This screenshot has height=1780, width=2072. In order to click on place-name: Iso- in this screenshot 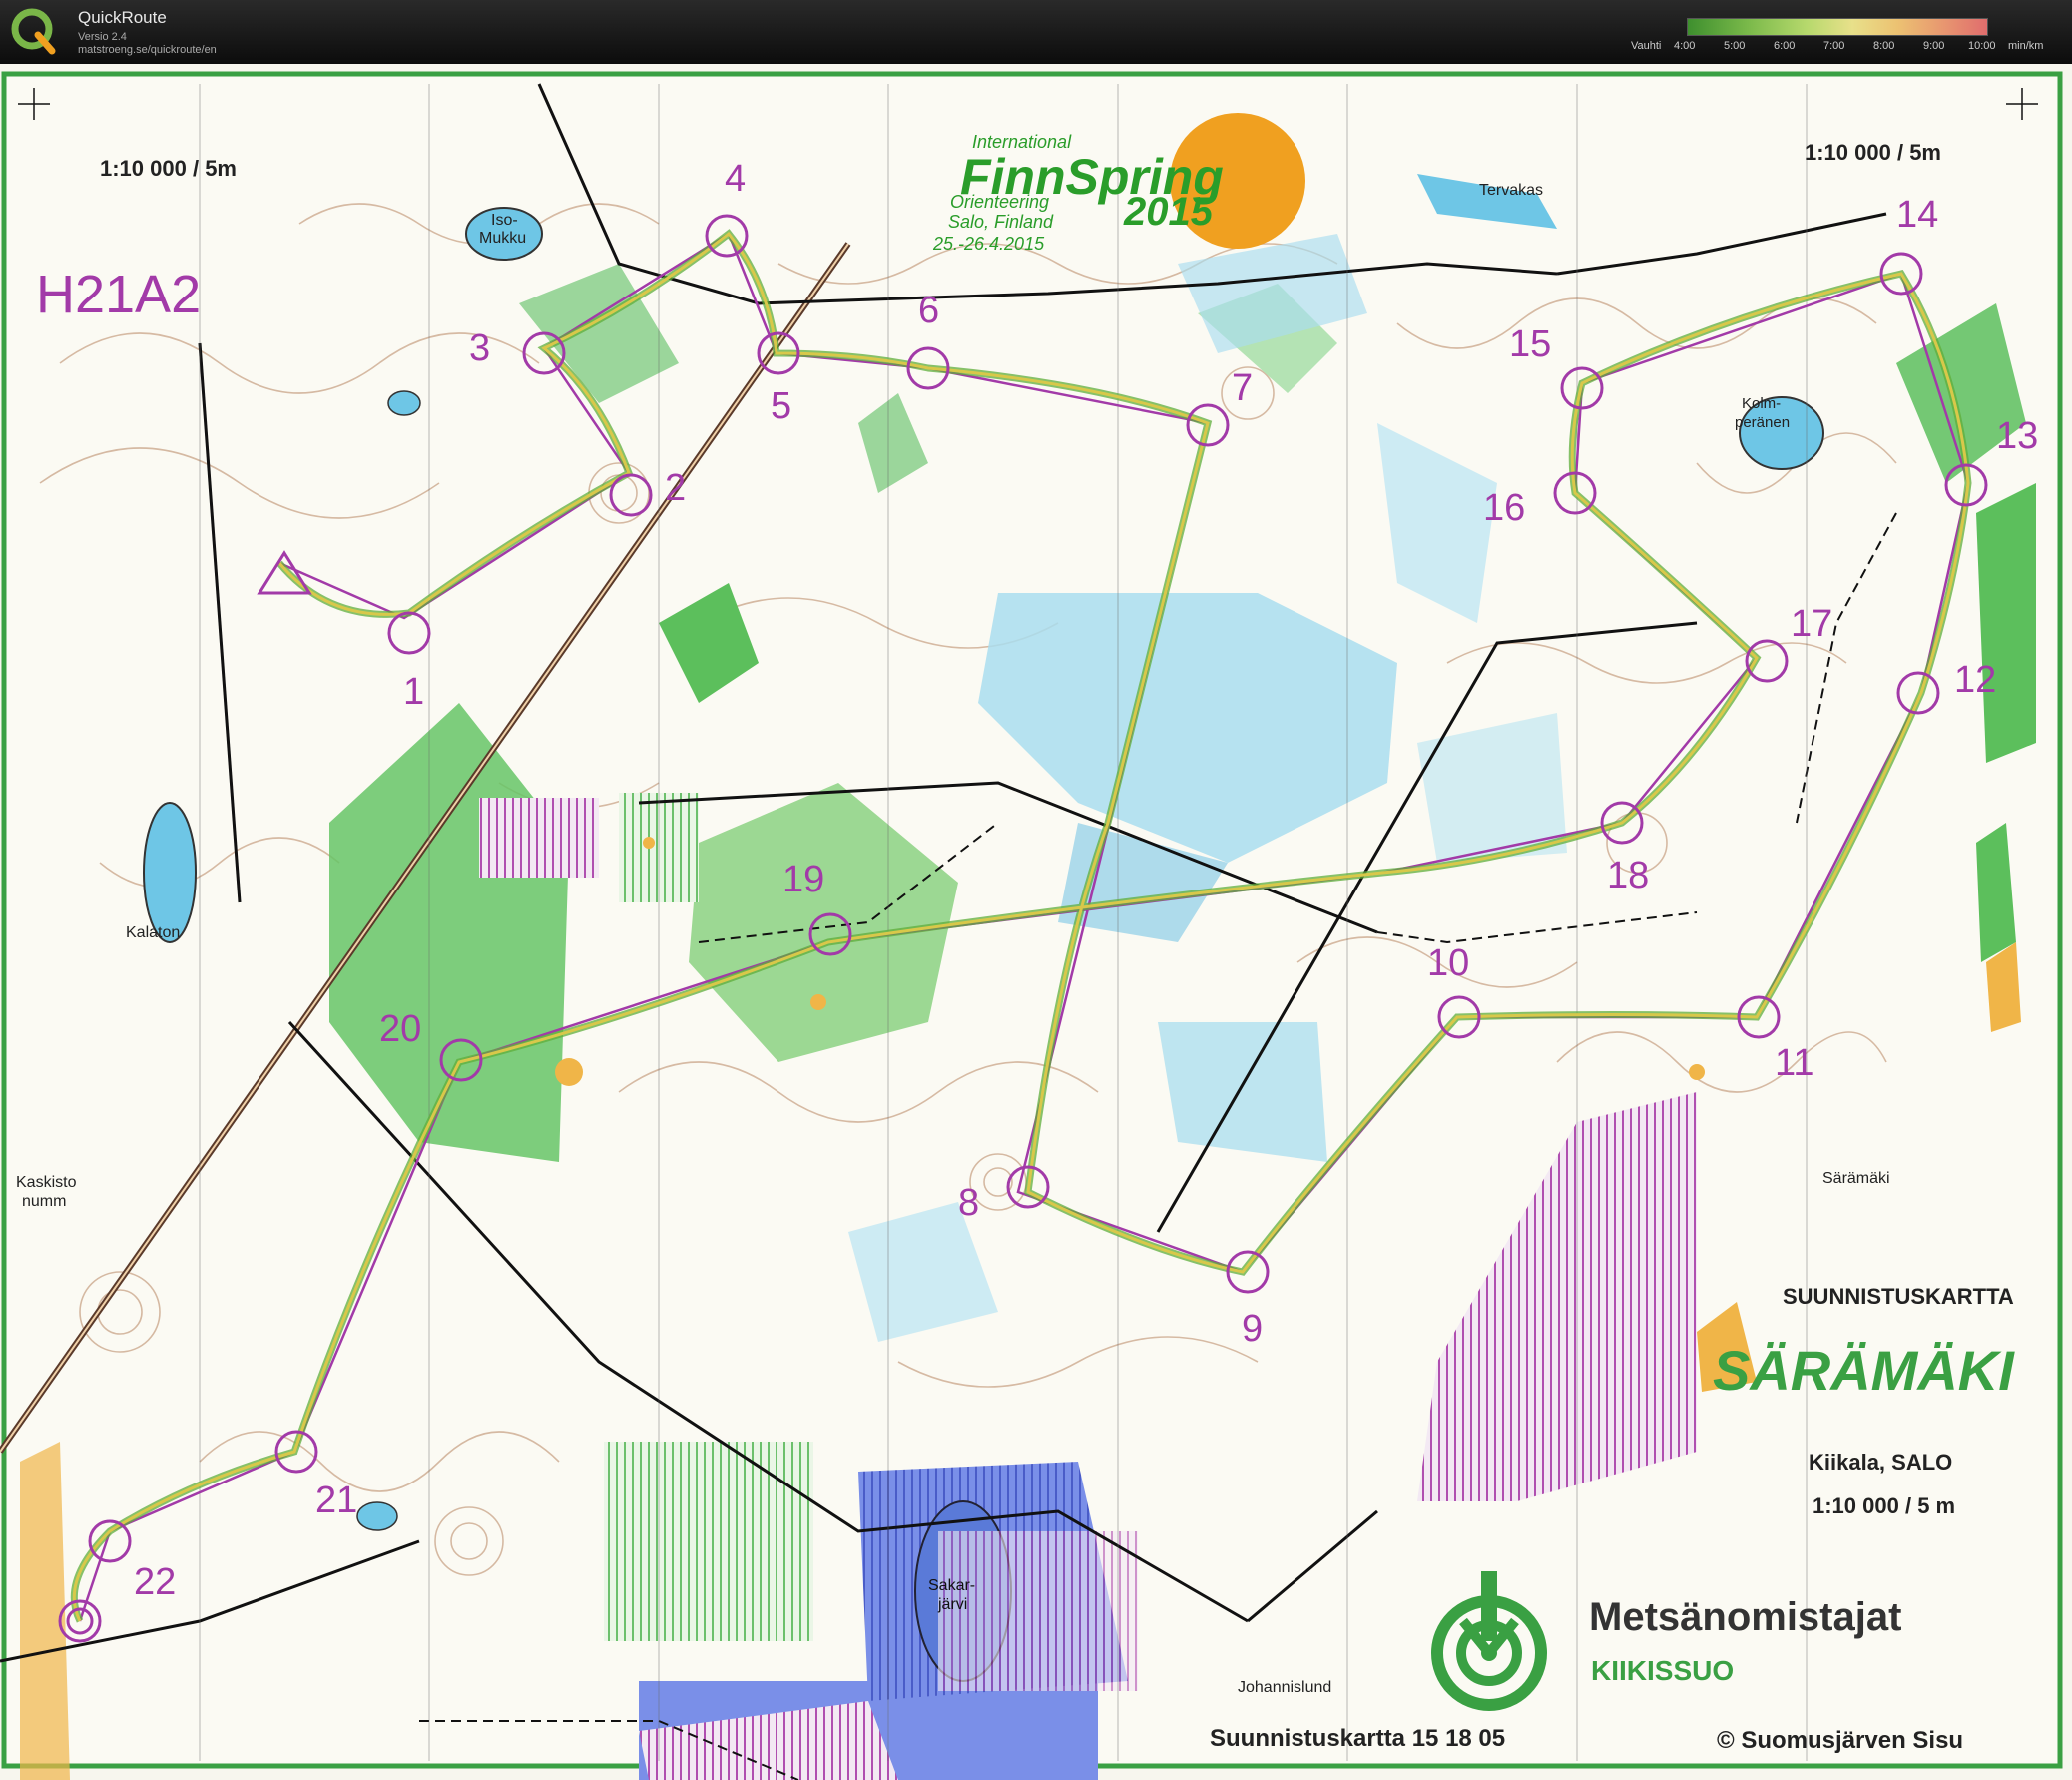, I will do `click(505, 220)`.